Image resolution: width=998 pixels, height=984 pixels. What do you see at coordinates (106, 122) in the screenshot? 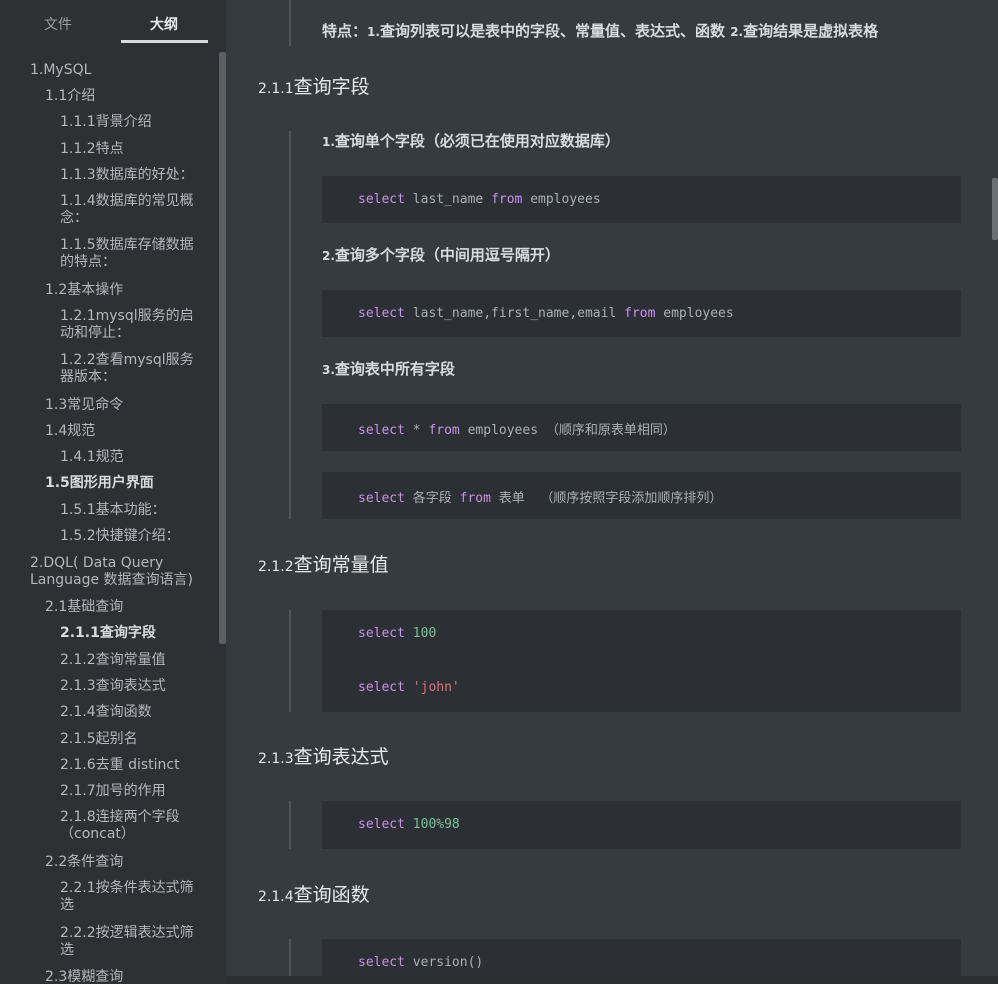
I see `outline-item: 1.1.1背景介绍` at bounding box center [106, 122].